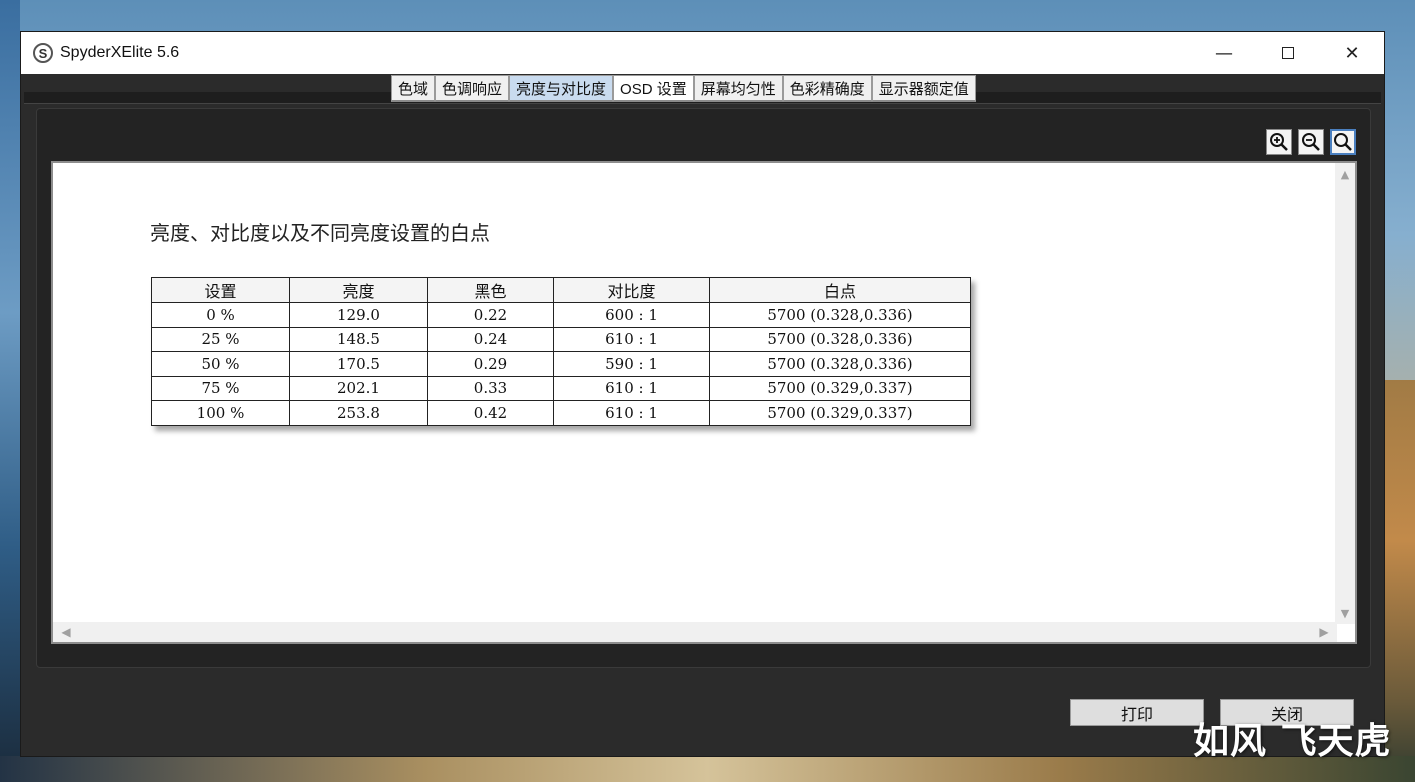 The height and width of the screenshot is (782, 1415). I want to click on cell-luminance: 253.8, so click(358, 413).